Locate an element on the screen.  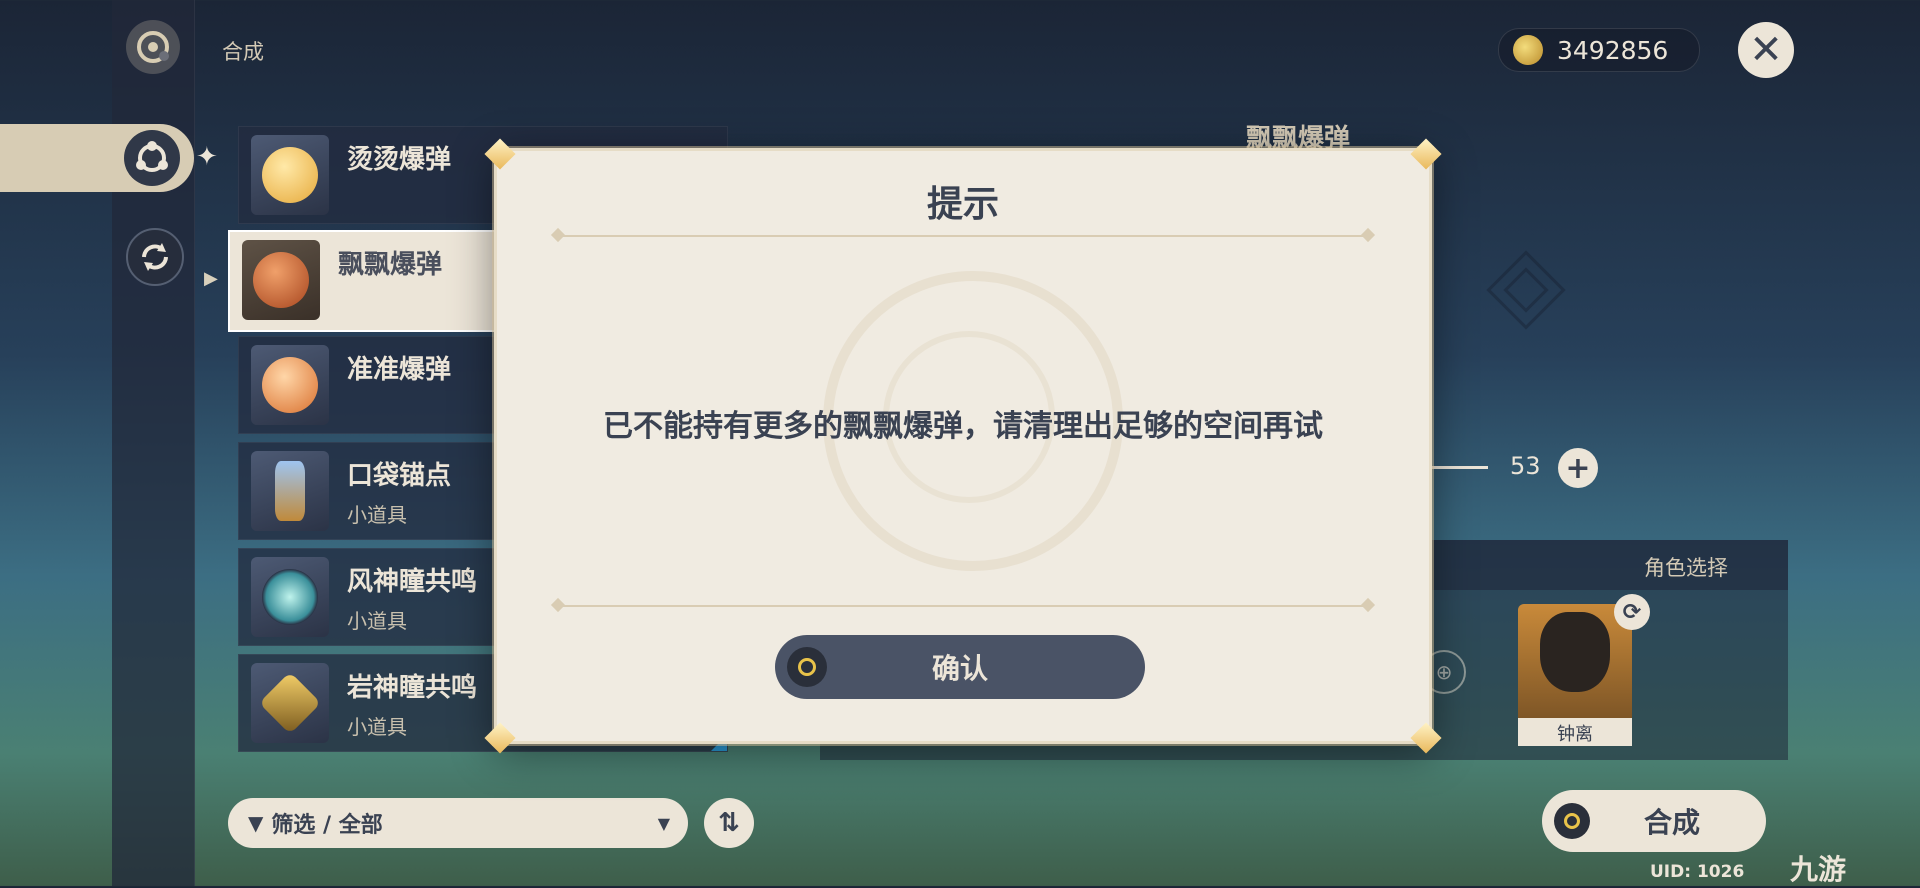
currency-display: 3492856 is located at coordinates (1599, 50).